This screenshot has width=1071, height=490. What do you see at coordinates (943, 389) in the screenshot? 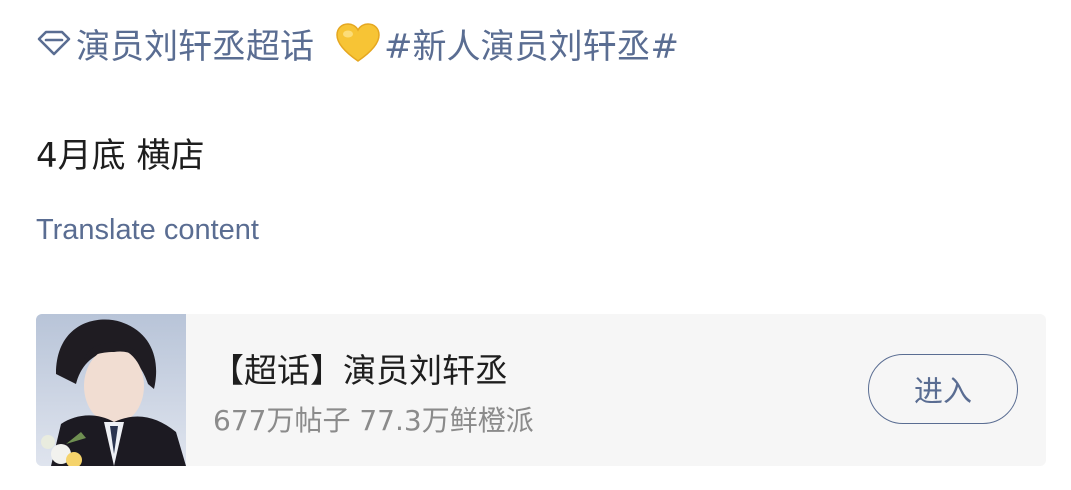
I see `enter-button: 进入` at bounding box center [943, 389].